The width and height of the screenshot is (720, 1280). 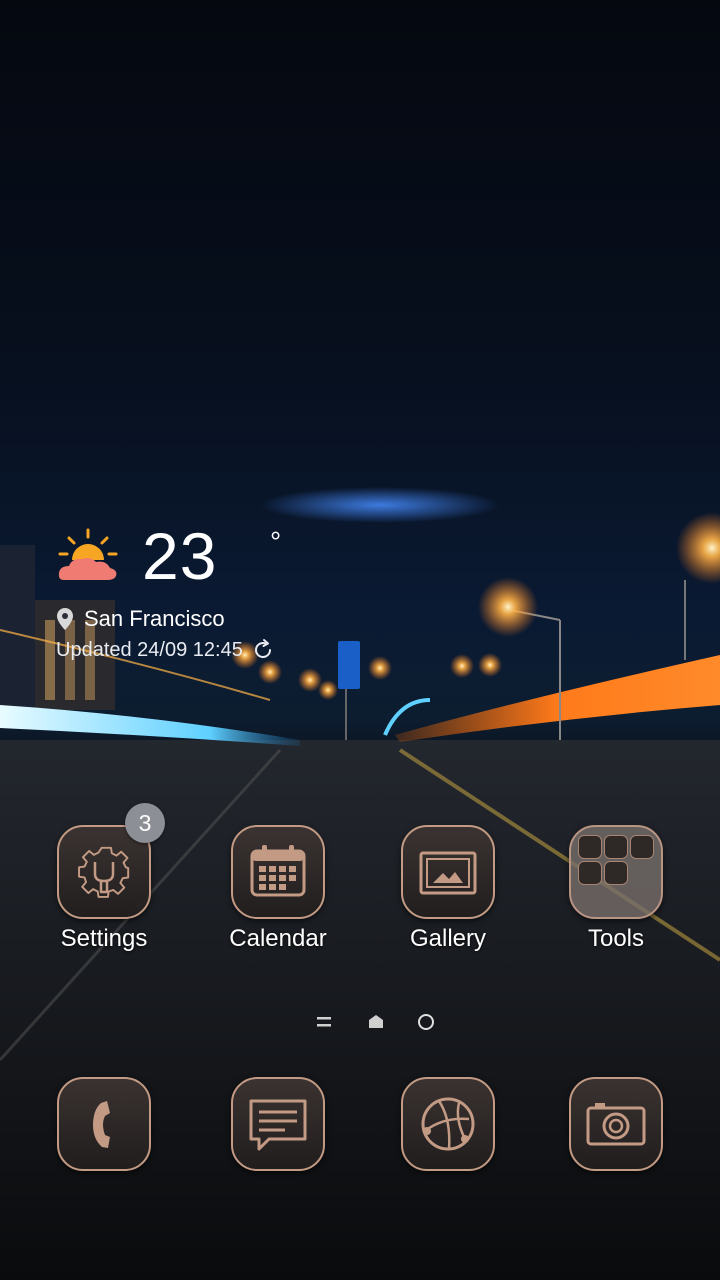 I want to click on audio-mini-icon, so click(x=616, y=873).